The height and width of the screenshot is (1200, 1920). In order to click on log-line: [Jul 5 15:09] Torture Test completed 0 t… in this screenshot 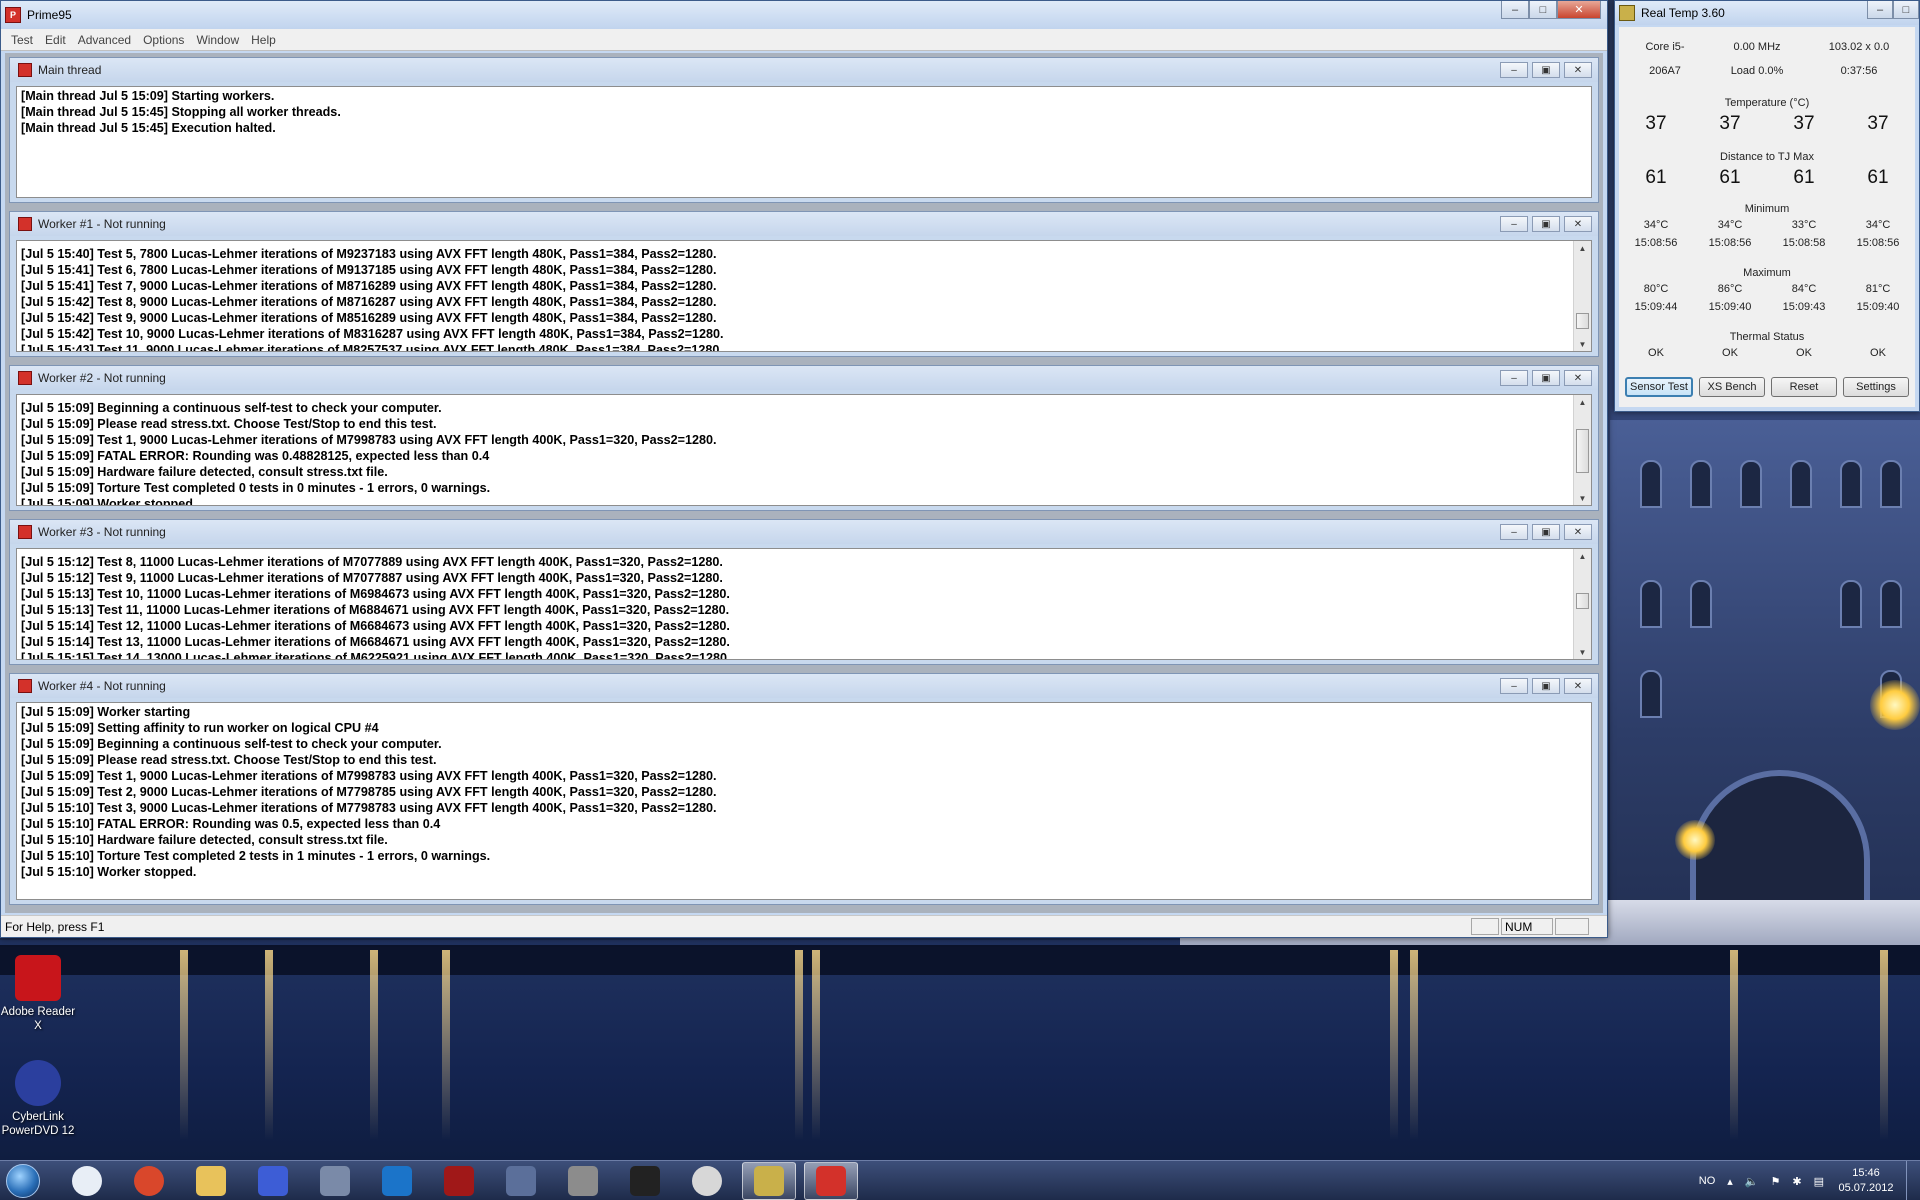, I will do `click(256, 488)`.